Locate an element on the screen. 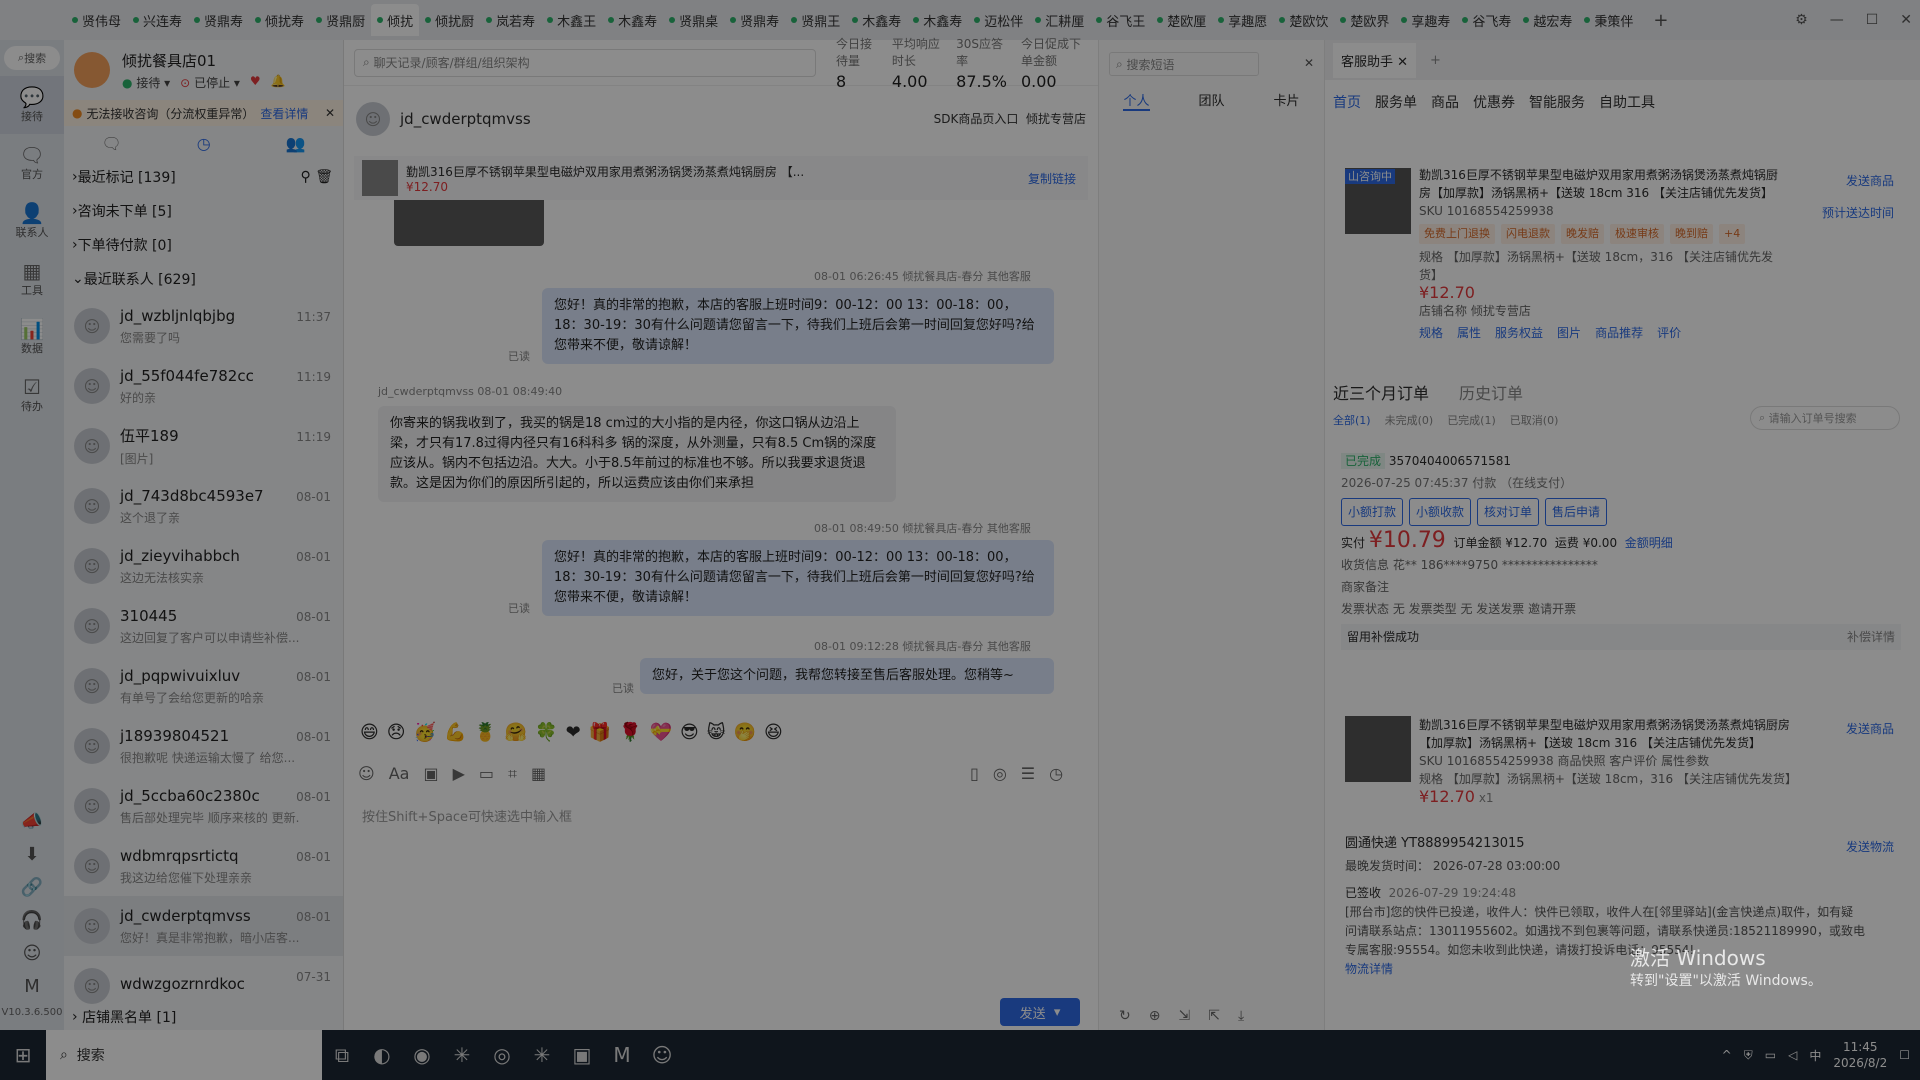 Image resolution: width=1920 pixels, height=1080 pixels. taskbar-search: ⌕ 搜索 is located at coordinates (184, 1055).